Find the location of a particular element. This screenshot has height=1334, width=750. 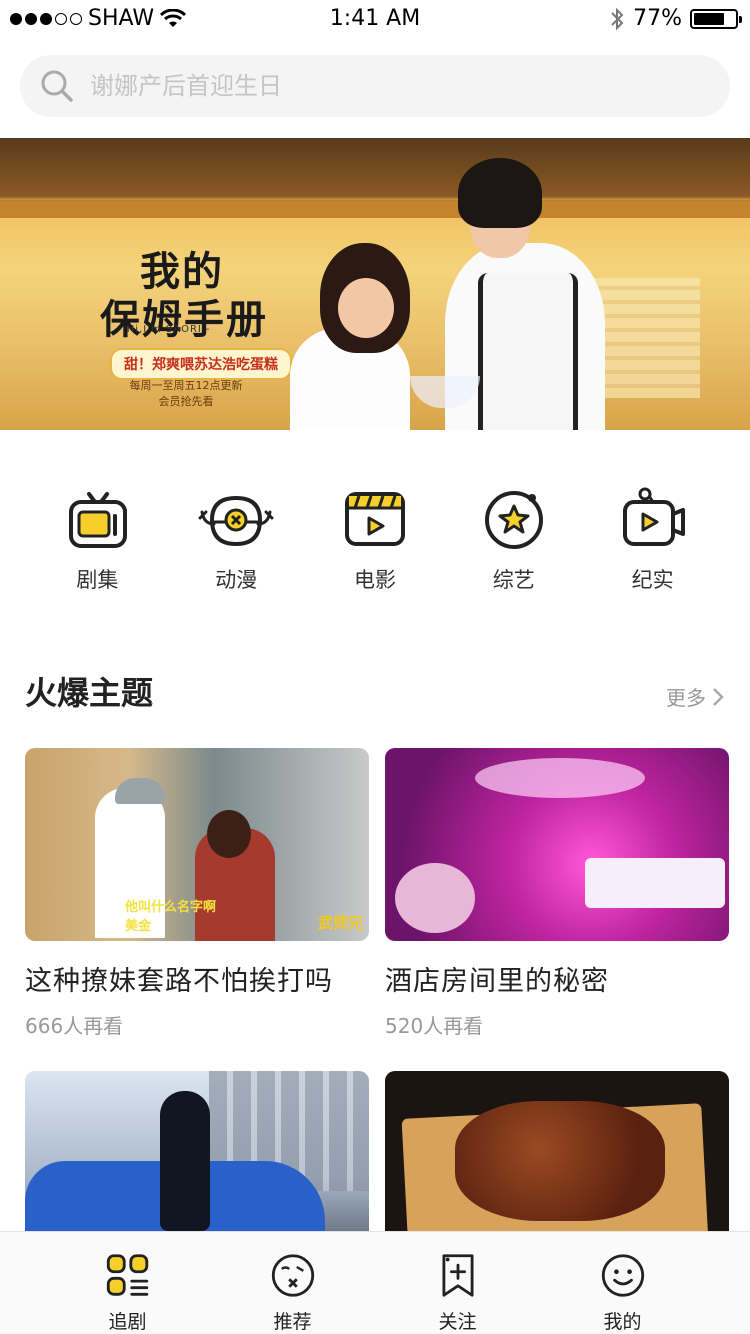

bookmark-plus-icon is located at coordinates (457, 1275).